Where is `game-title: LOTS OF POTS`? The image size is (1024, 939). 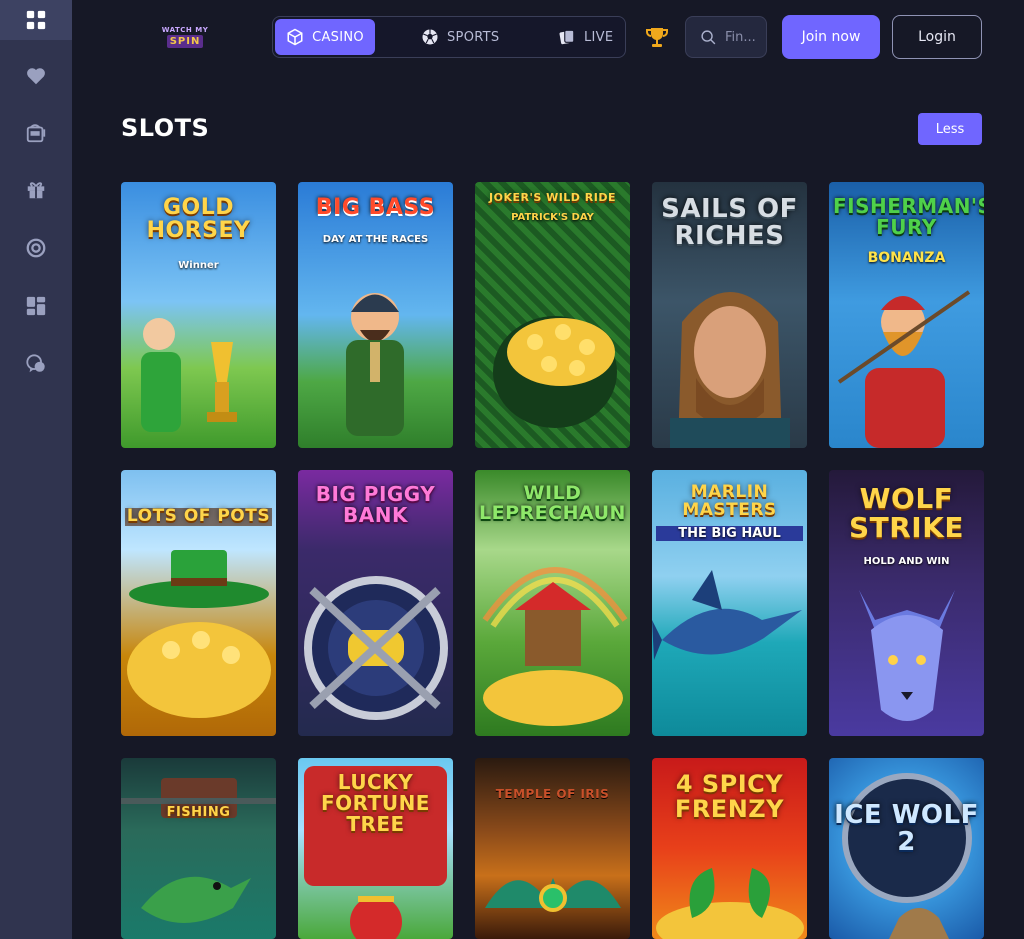
game-title: LOTS OF POTS is located at coordinates (198, 516).